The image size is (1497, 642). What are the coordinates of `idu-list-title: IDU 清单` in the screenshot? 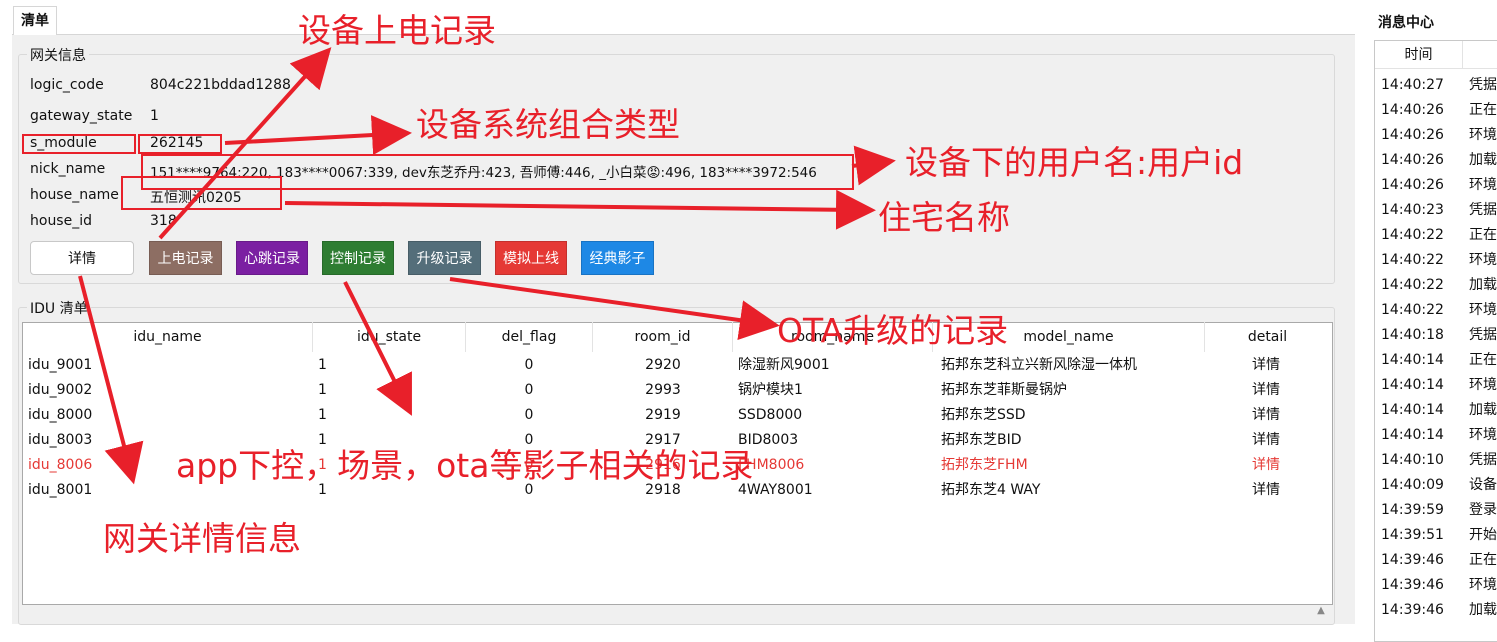 It's located at (59, 308).